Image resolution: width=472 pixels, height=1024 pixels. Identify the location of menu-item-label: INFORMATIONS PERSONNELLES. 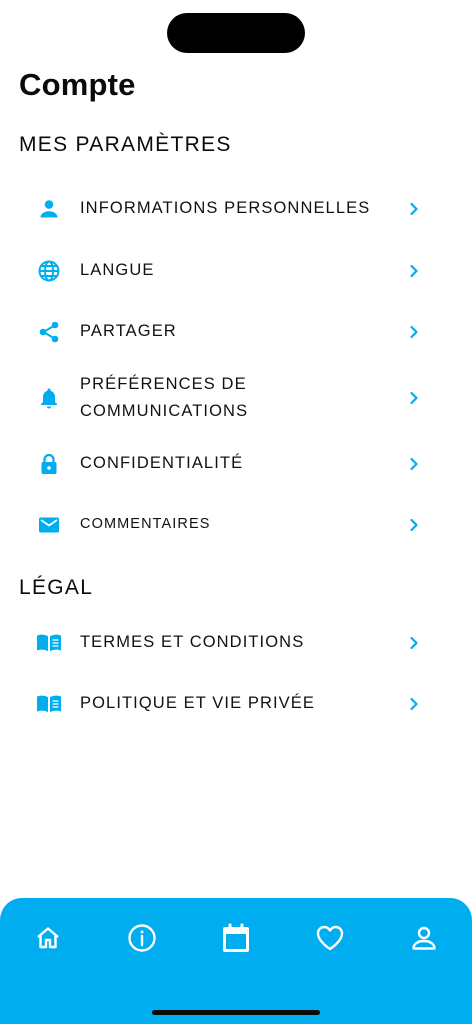
(225, 208).